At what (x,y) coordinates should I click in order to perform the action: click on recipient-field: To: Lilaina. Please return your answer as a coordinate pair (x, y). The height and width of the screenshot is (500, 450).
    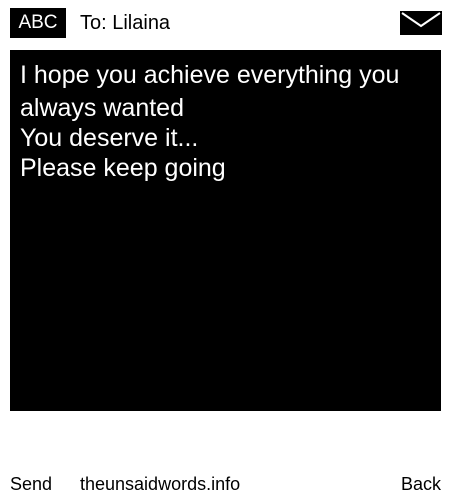
    Looking at the image, I should click on (125, 23).